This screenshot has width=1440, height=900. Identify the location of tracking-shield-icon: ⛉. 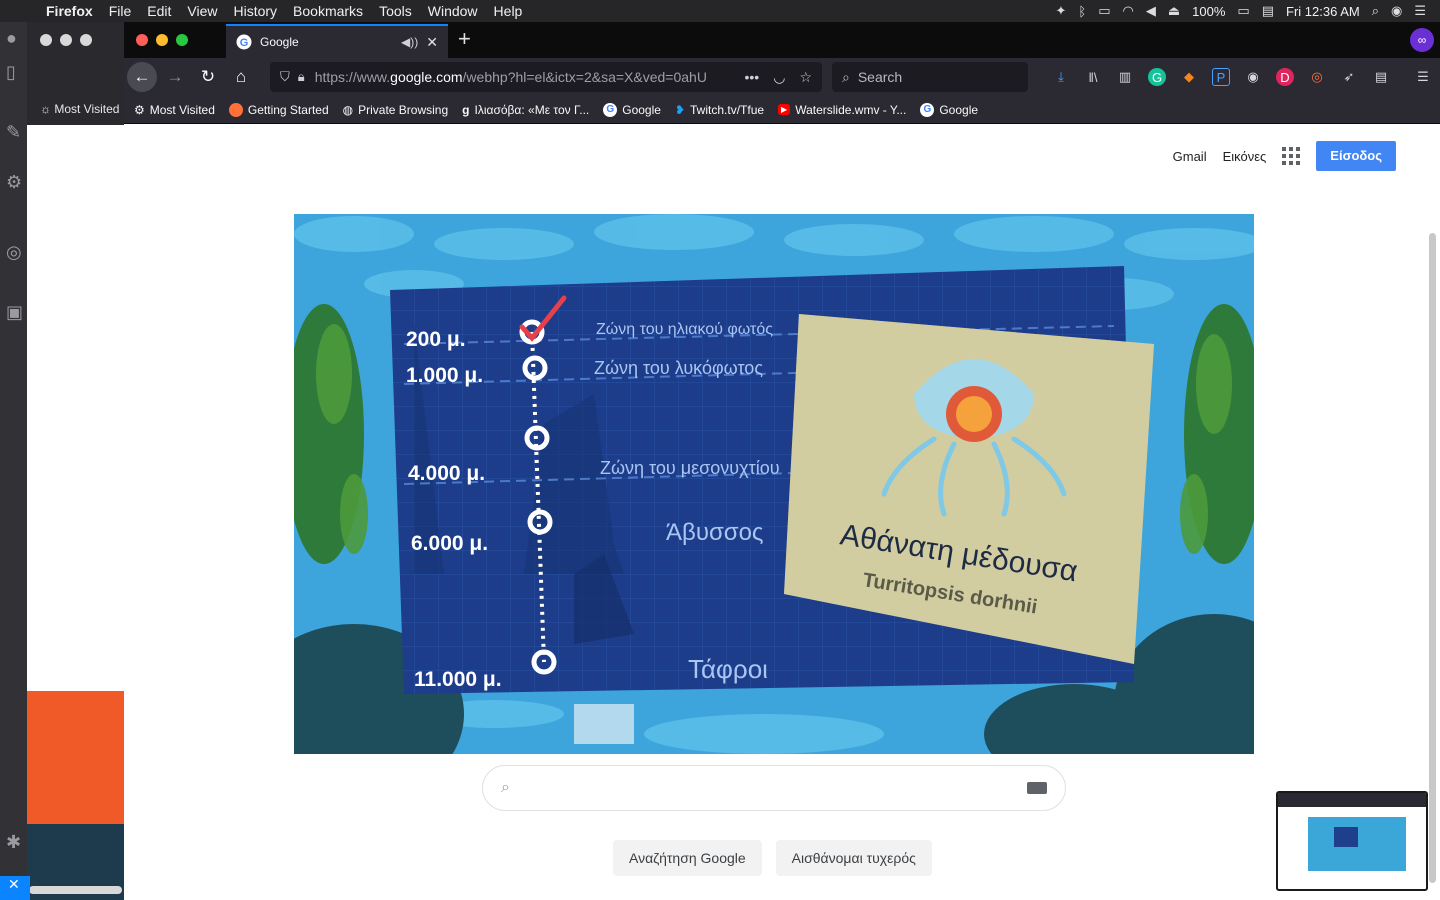
(285, 77).